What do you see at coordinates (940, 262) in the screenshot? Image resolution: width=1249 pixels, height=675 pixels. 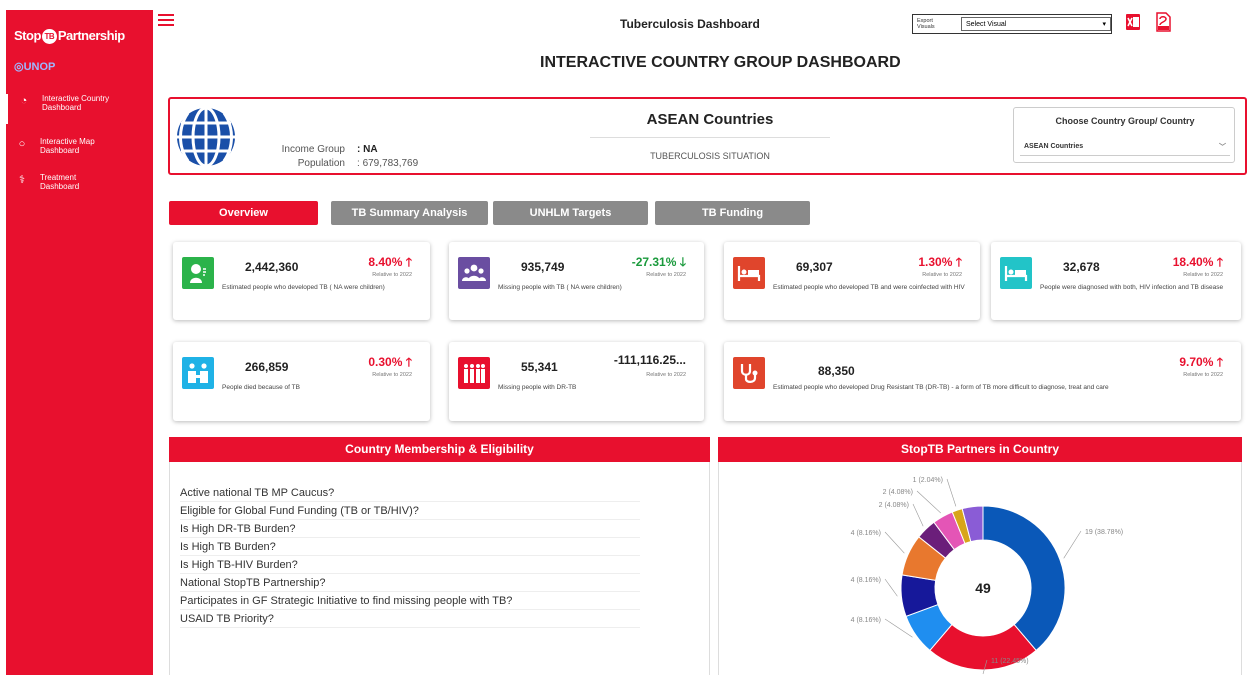 I see `stat-change: 1.30% 🡑` at bounding box center [940, 262].